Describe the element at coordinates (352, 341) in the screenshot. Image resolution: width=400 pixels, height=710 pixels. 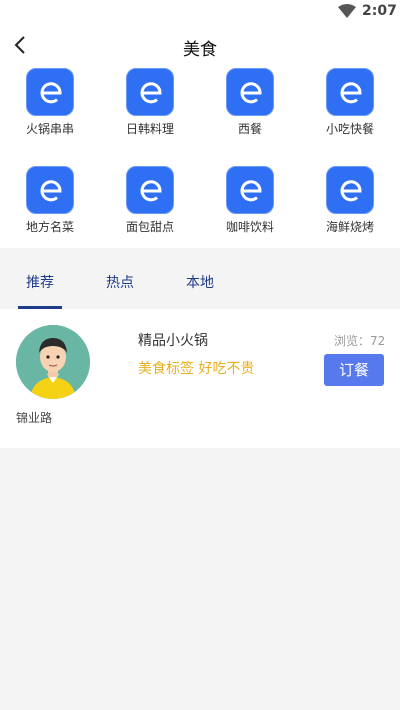
I see `views-label: 浏览：` at that location.